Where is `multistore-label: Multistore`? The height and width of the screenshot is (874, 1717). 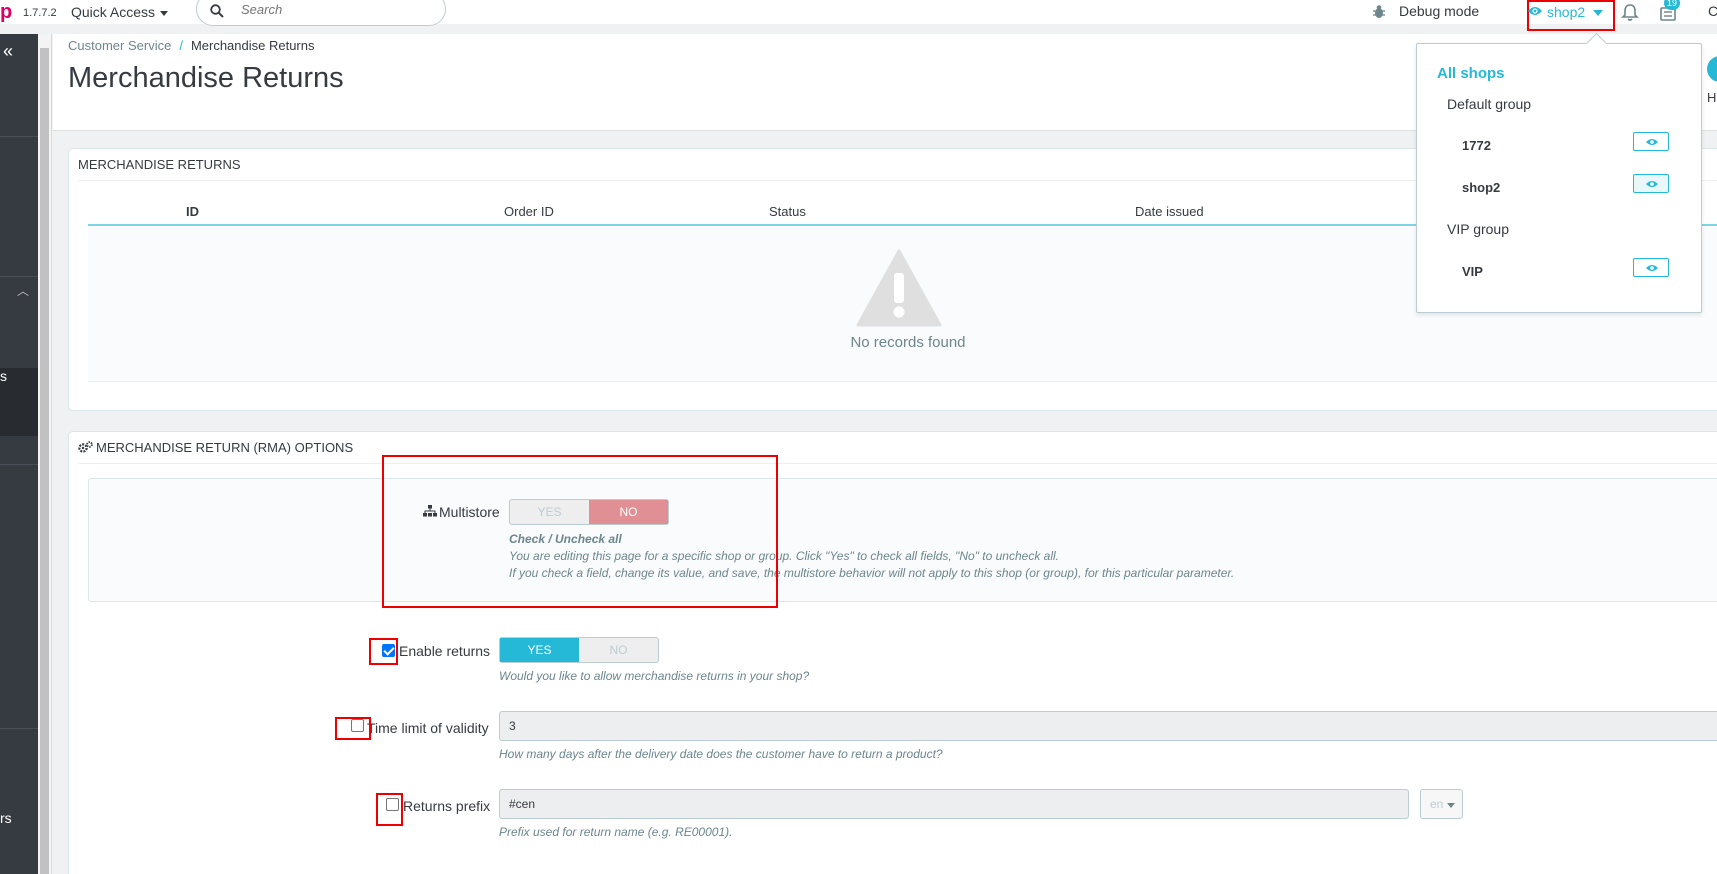
multistore-label: Multistore is located at coordinates (469, 512).